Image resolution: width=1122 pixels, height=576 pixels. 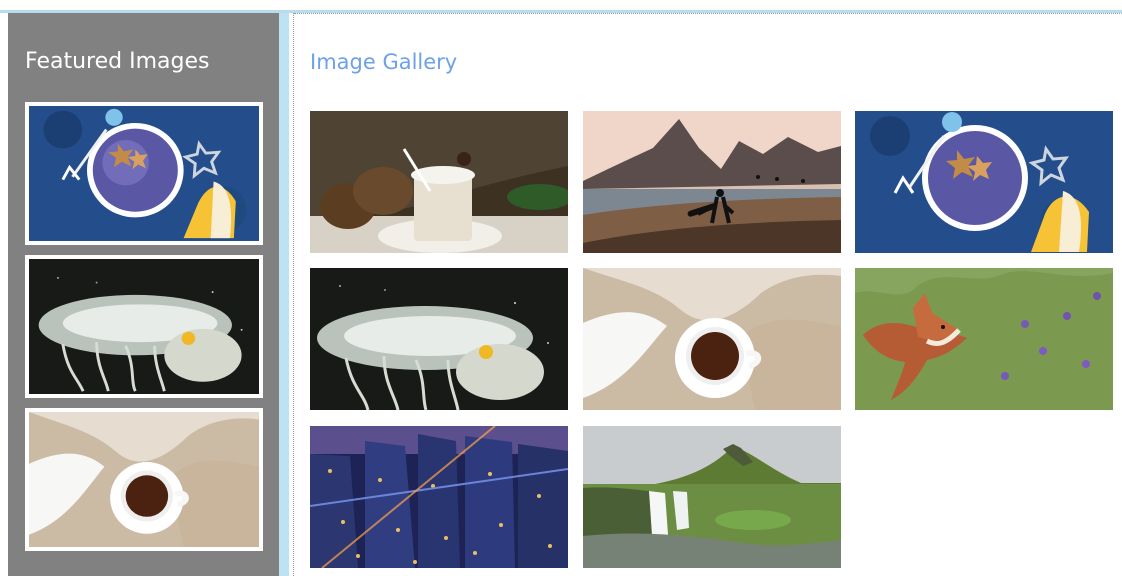 I want to click on gallery-waterfall-mountain-image, so click(x=712, y=497).